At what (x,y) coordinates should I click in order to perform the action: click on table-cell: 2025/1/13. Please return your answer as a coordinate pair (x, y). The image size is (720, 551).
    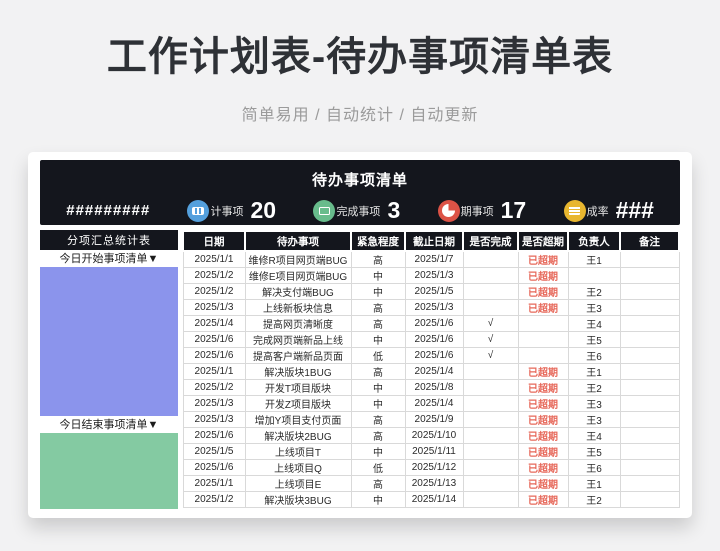
    Looking at the image, I should click on (434, 483).